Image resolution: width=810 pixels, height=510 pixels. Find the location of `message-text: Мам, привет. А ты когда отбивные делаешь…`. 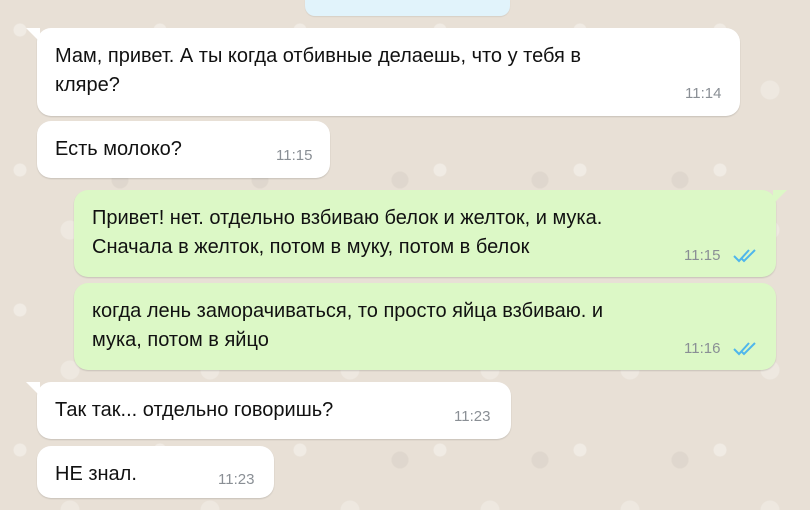

message-text: Мам, привет. А ты когда отбивные делаешь… is located at coordinates (318, 70).